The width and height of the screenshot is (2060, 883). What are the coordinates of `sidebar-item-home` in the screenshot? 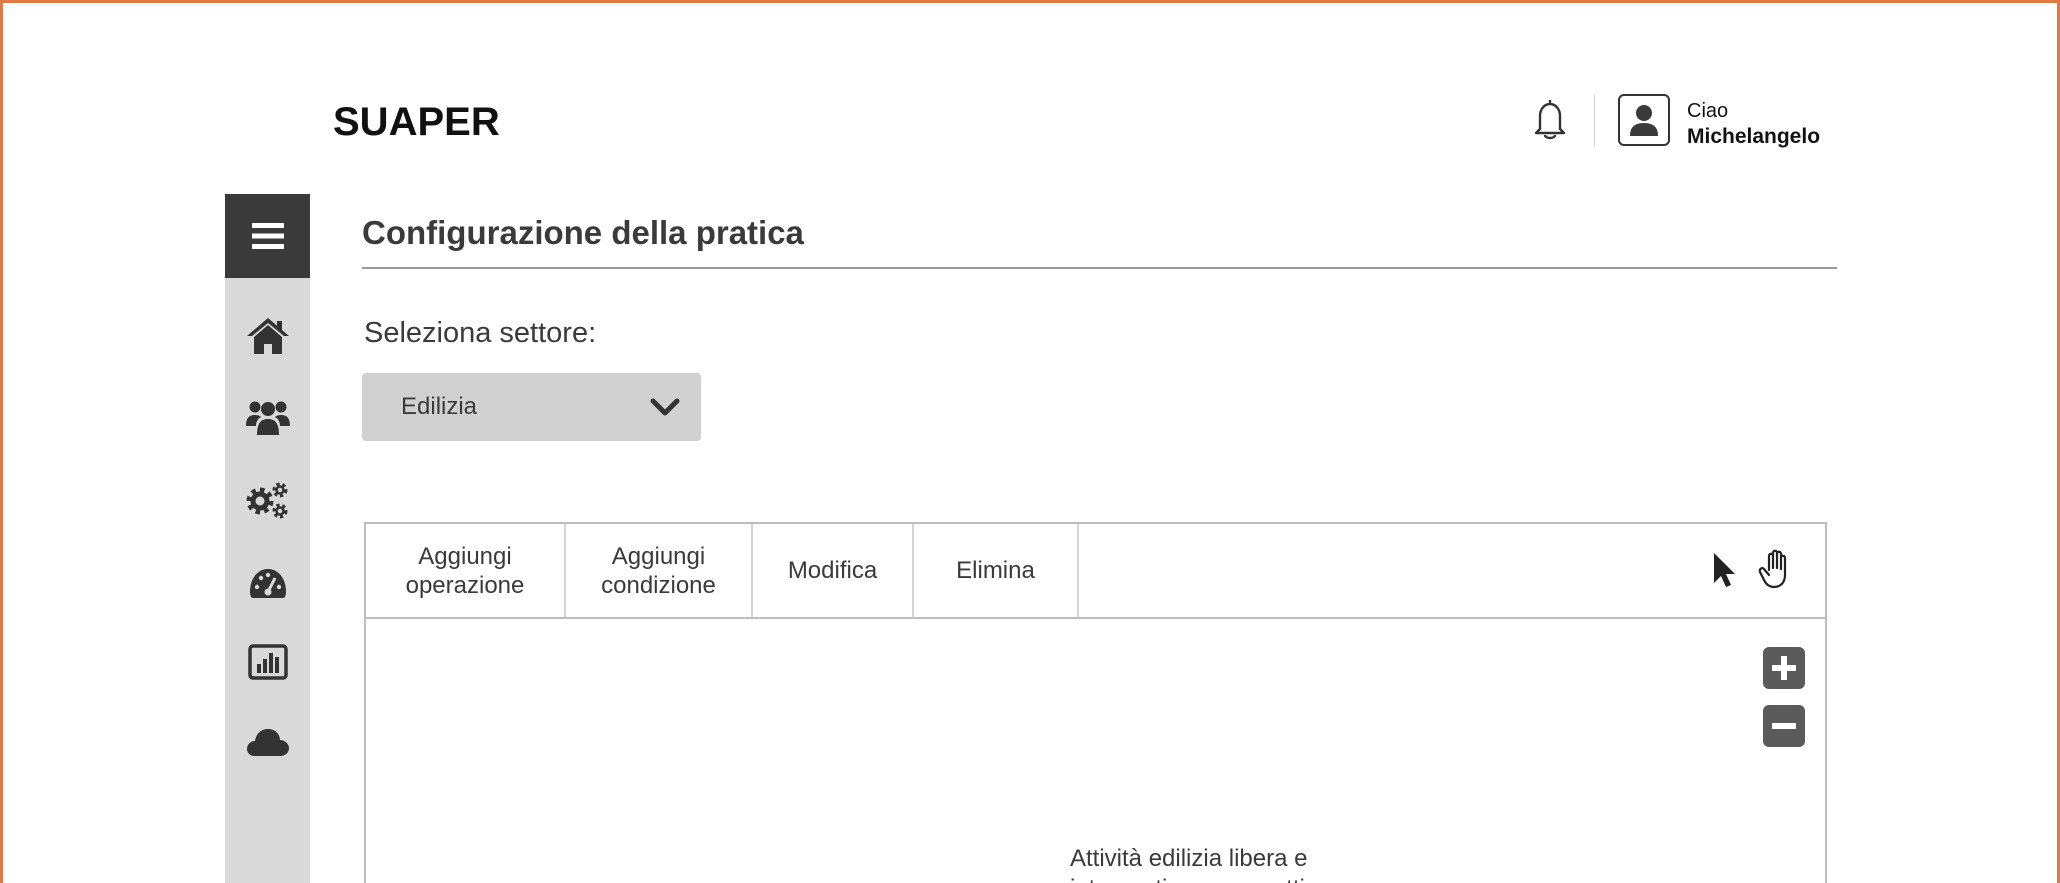 It's located at (267, 336).